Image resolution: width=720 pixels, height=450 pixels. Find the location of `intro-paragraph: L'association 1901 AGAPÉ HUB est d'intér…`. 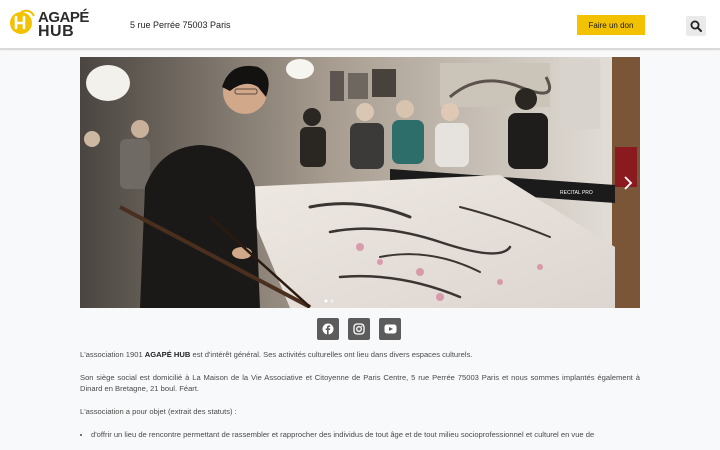

intro-paragraph: L'association 1901 AGAPÉ HUB est d'intér… is located at coordinates (360, 355).